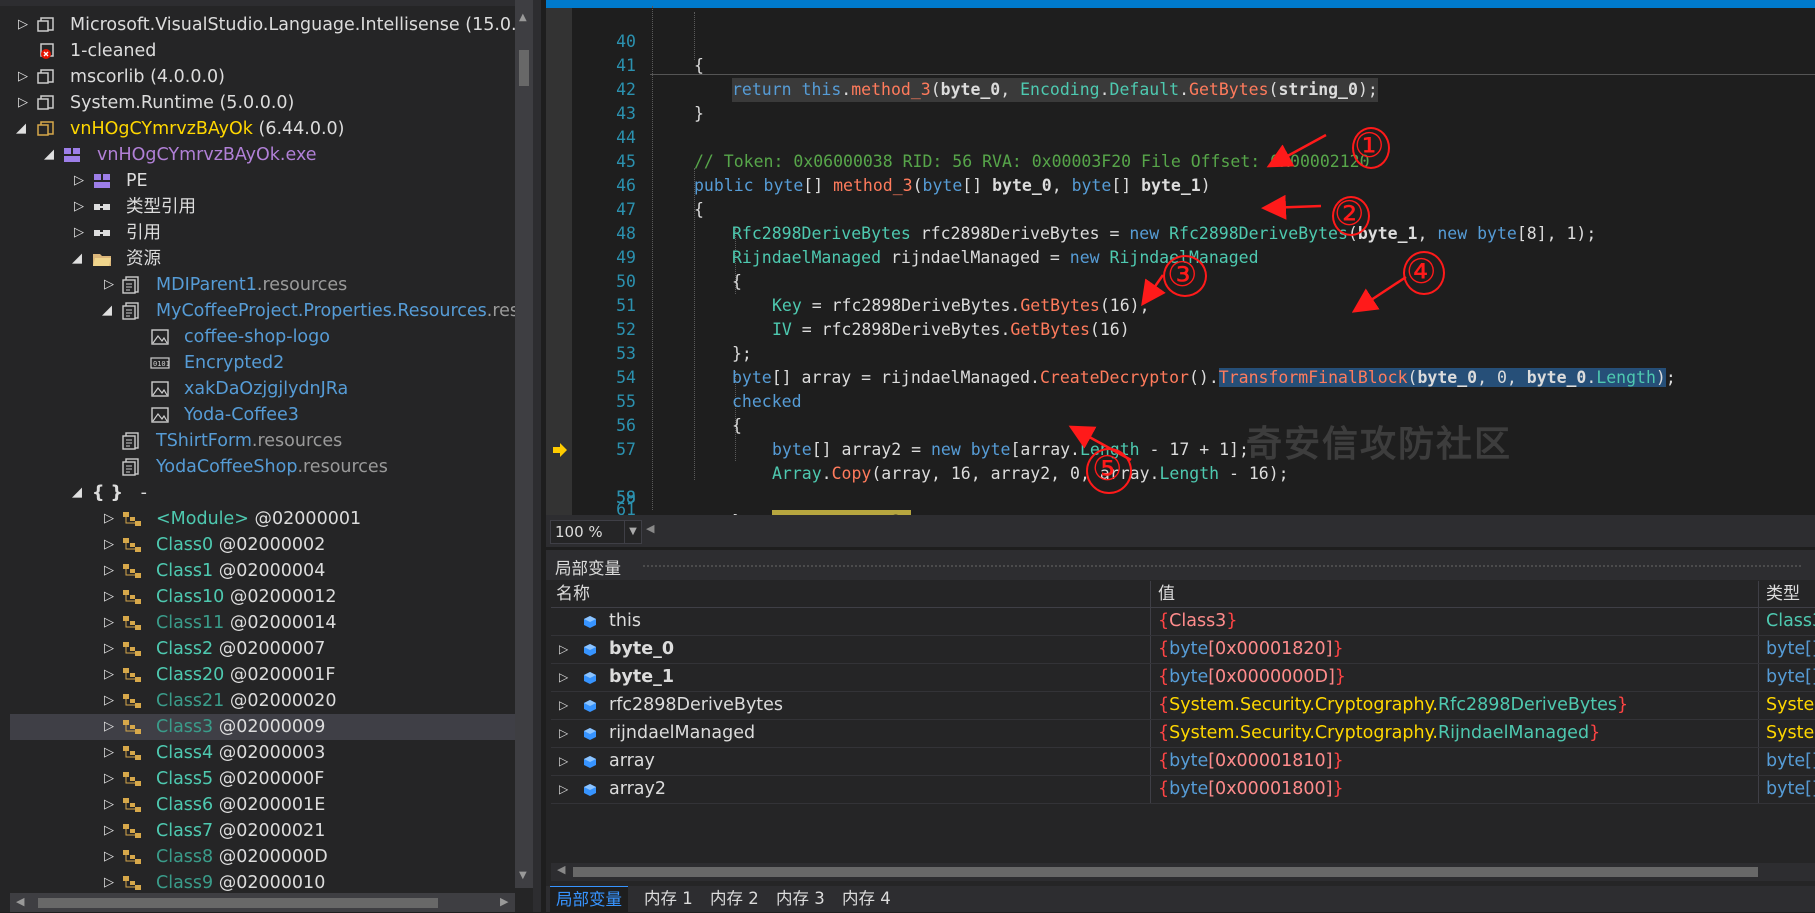 This screenshot has height=913, width=1815. What do you see at coordinates (537, 456) in the screenshot?
I see `panel-splitter` at bounding box center [537, 456].